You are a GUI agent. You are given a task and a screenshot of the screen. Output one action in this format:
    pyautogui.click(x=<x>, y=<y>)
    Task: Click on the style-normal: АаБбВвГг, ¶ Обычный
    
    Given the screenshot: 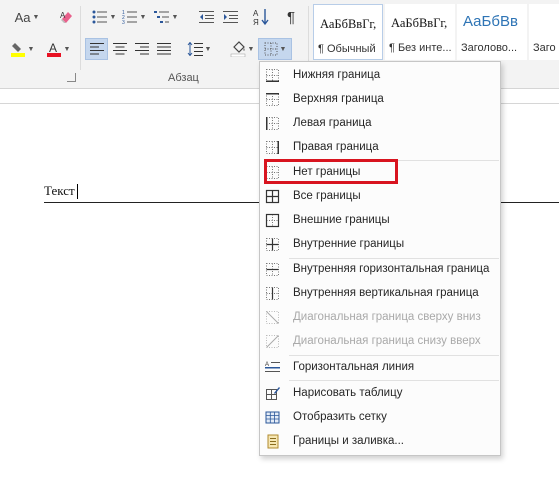 What is the action you would take?
    pyautogui.click(x=348, y=32)
    